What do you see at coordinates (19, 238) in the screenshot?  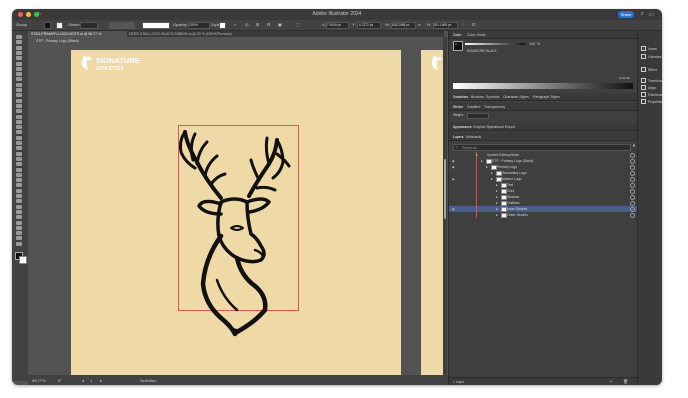 I see `tool-39-icon` at bounding box center [19, 238].